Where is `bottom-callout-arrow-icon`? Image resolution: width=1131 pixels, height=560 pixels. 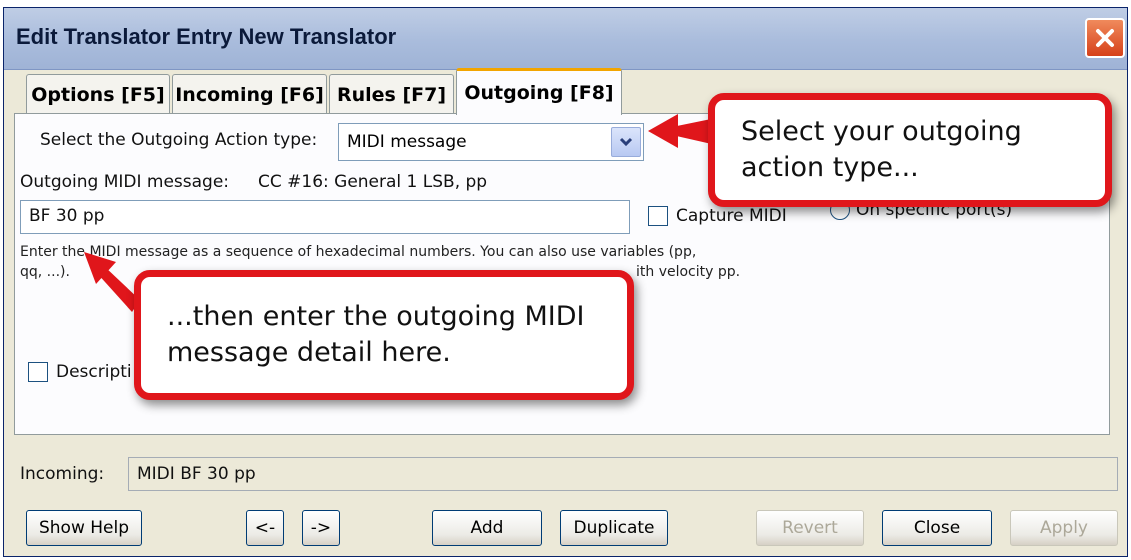
bottom-callout-arrow-icon is located at coordinates (112, 282).